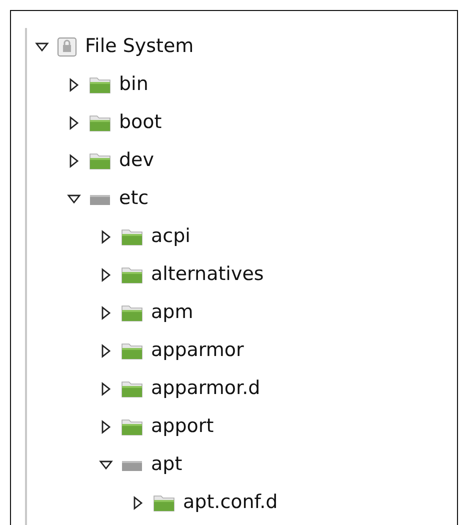  What do you see at coordinates (166, 465) in the screenshot?
I see `tree-item: apt` at bounding box center [166, 465].